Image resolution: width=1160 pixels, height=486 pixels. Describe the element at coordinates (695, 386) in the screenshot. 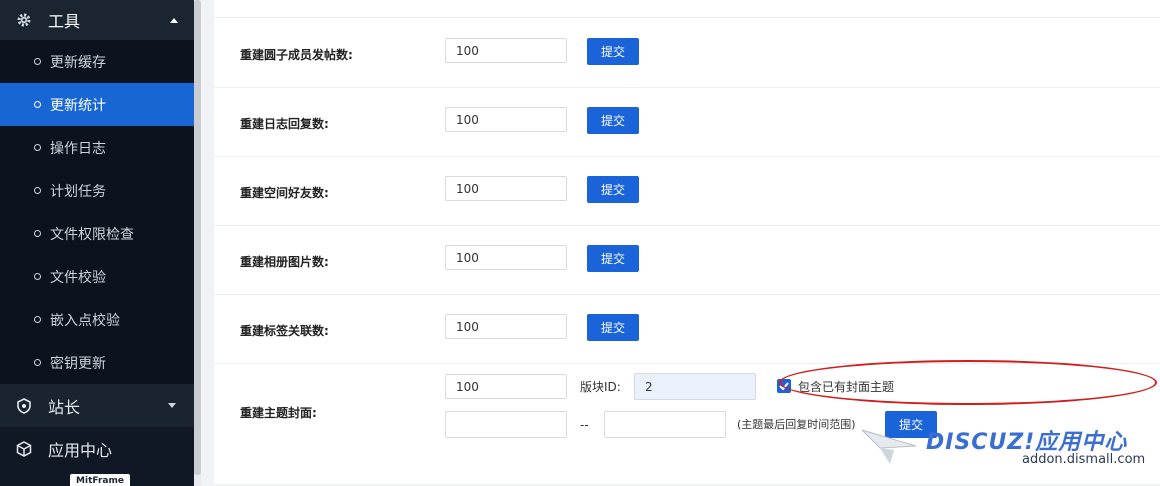

I see `forum-id-input` at that location.